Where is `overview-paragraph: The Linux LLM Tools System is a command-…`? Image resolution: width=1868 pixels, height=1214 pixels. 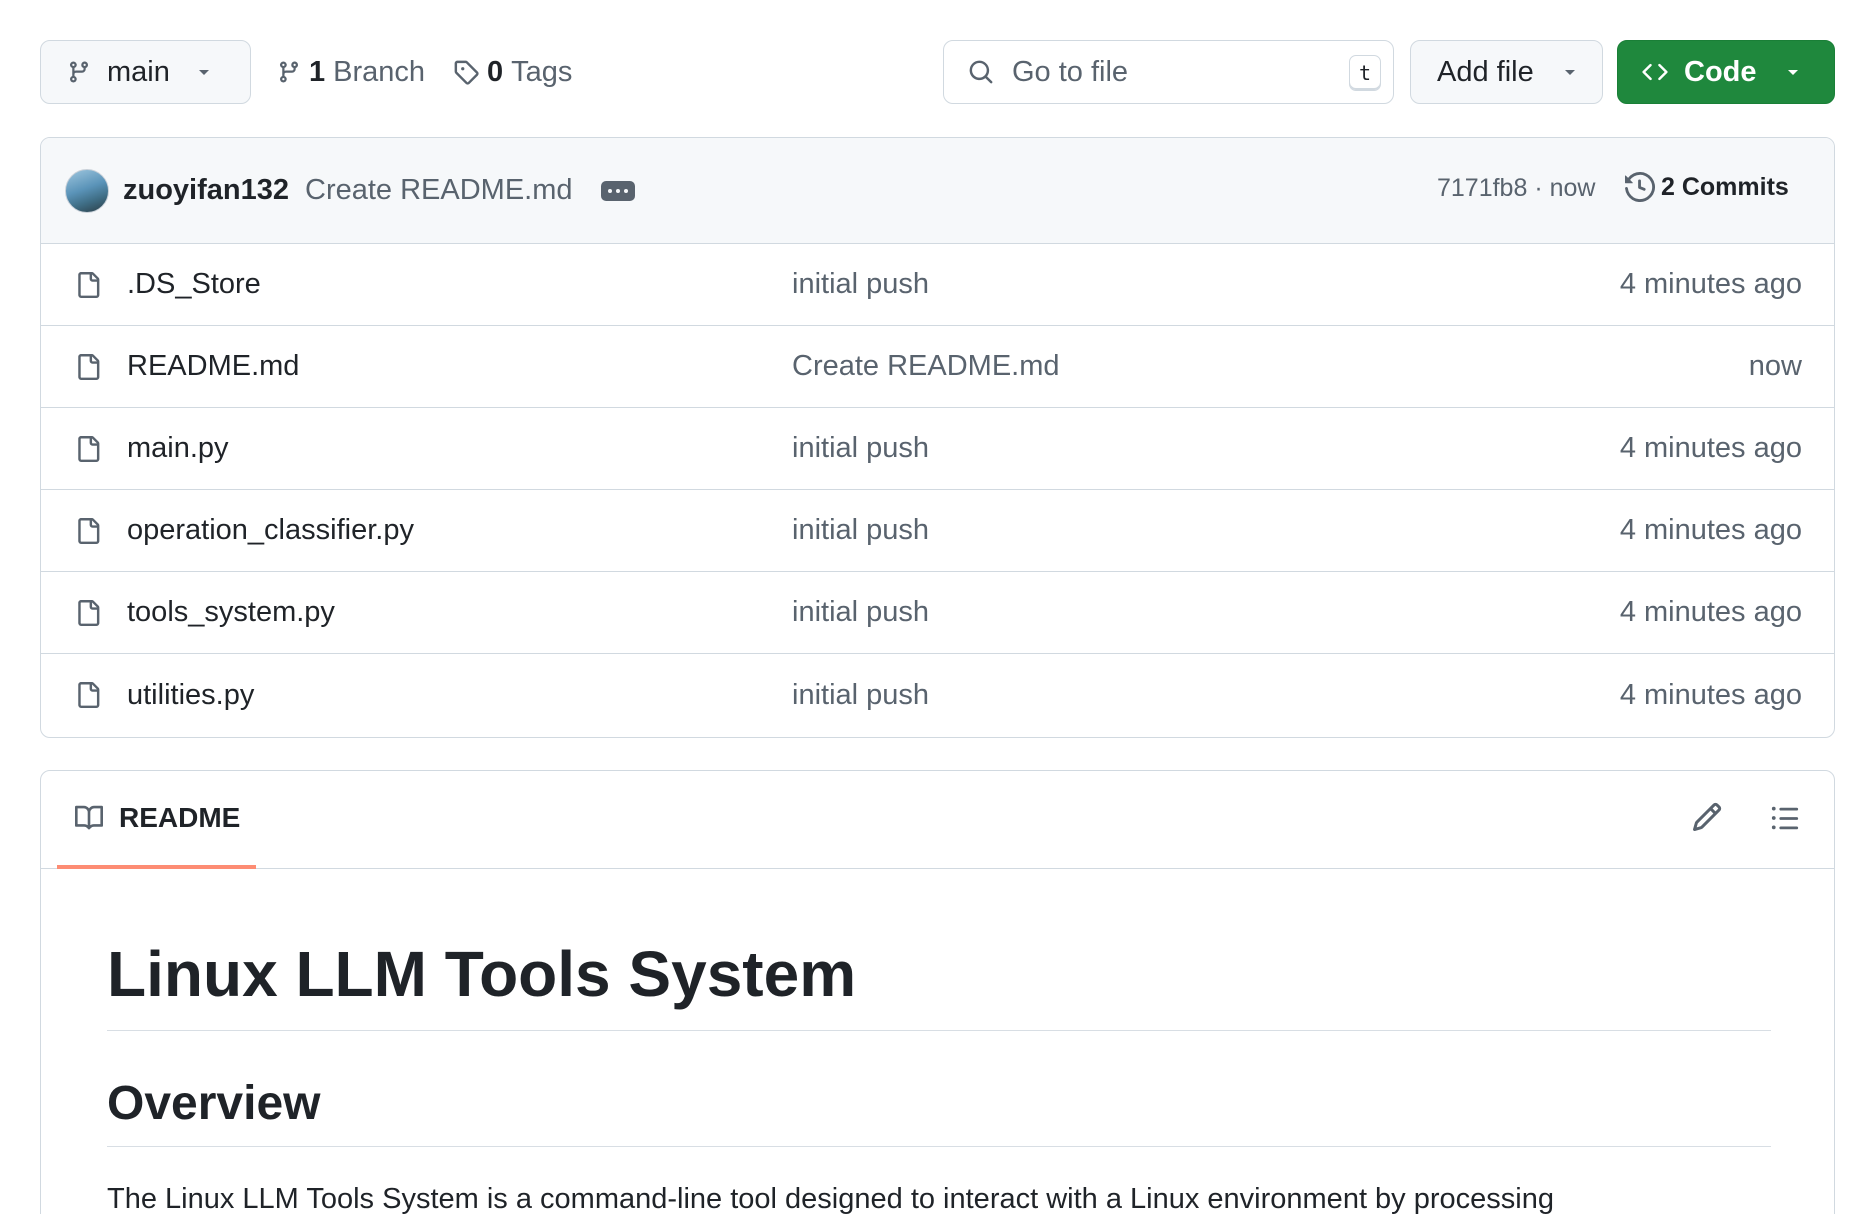 overview-paragraph: The Linux LLM Tools System is a command-… is located at coordinates (830, 1198).